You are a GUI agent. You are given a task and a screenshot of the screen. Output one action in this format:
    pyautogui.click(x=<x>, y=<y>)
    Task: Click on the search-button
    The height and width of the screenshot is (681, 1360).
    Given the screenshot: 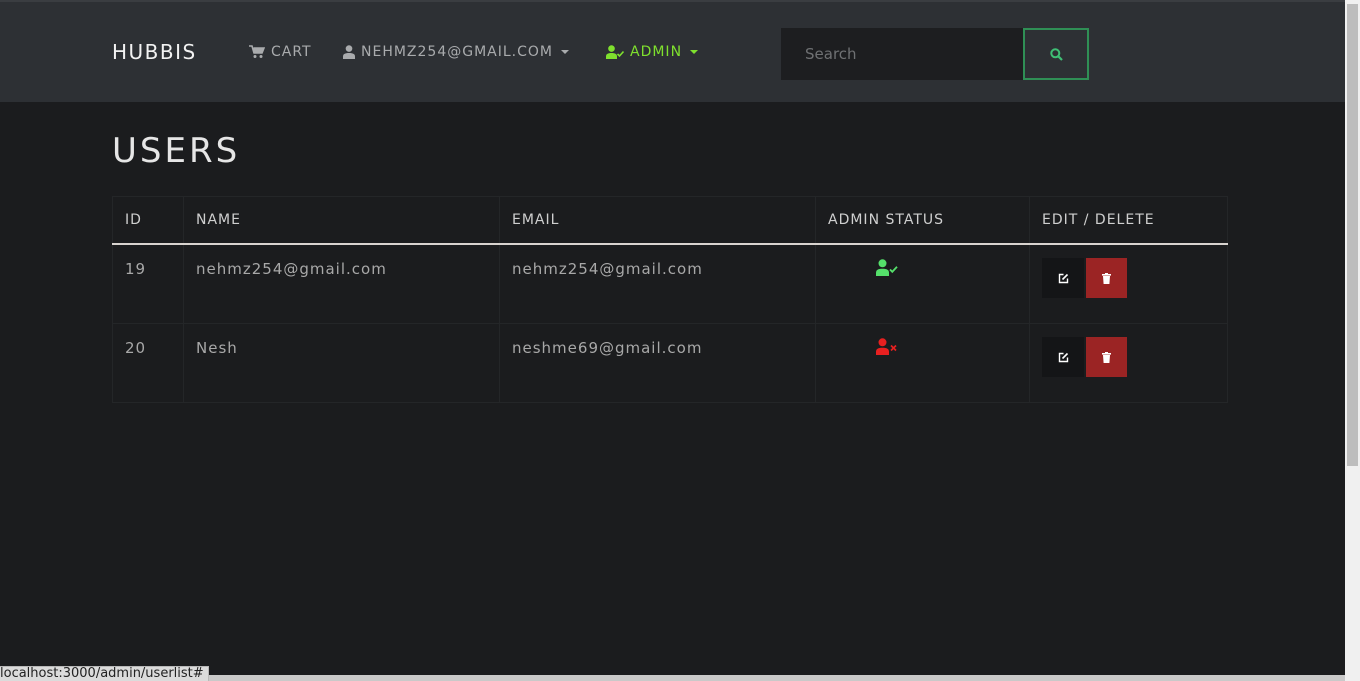 What is the action you would take?
    pyautogui.click(x=1056, y=54)
    